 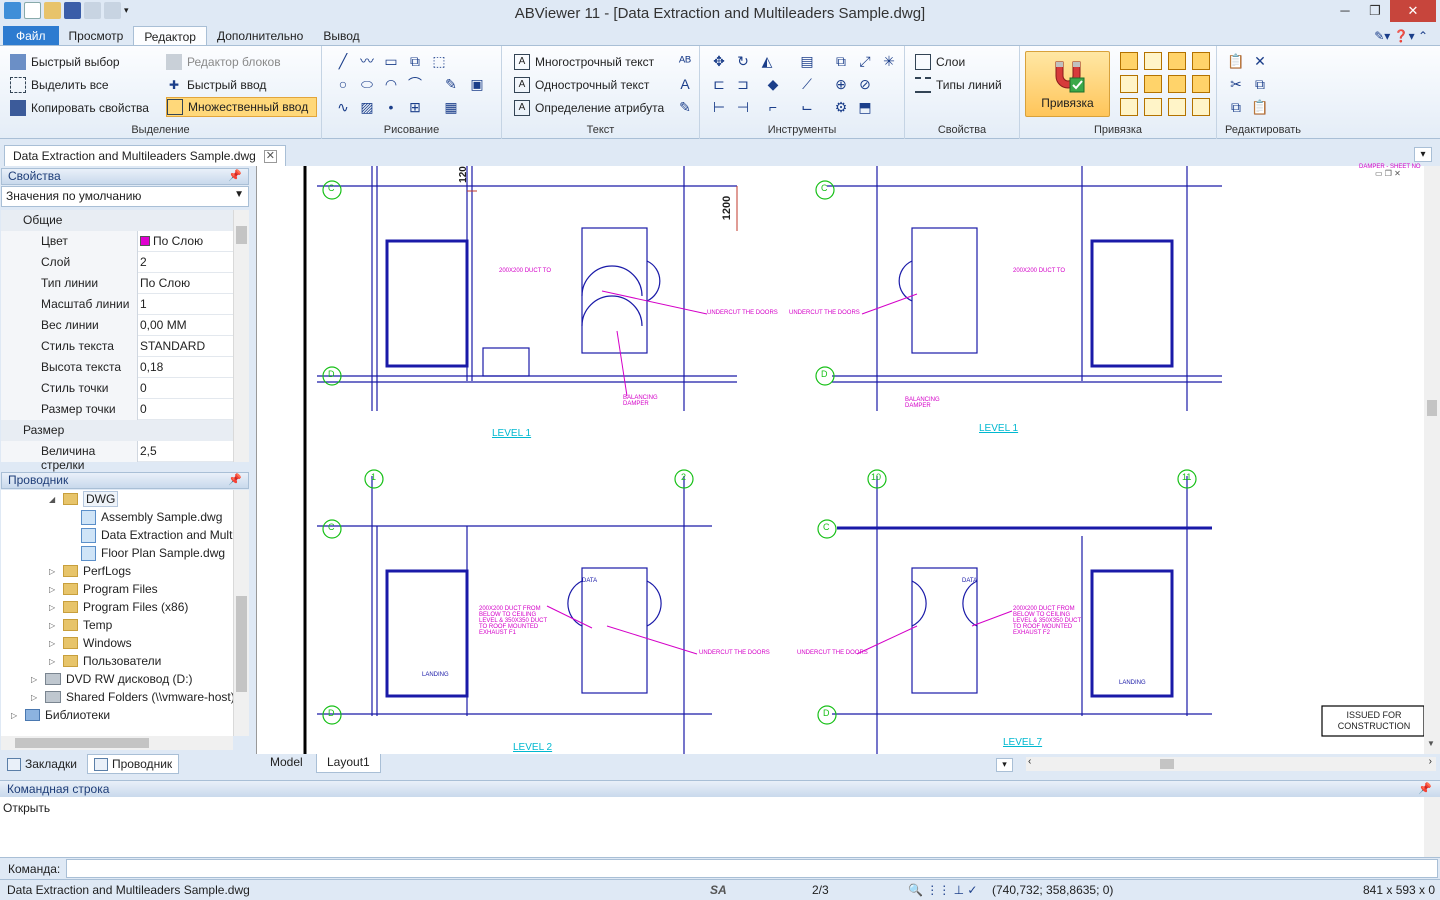 What do you see at coordinates (1201, 84) in the screenshot?
I see `snap-parallel-icon` at bounding box center [1201, 84].